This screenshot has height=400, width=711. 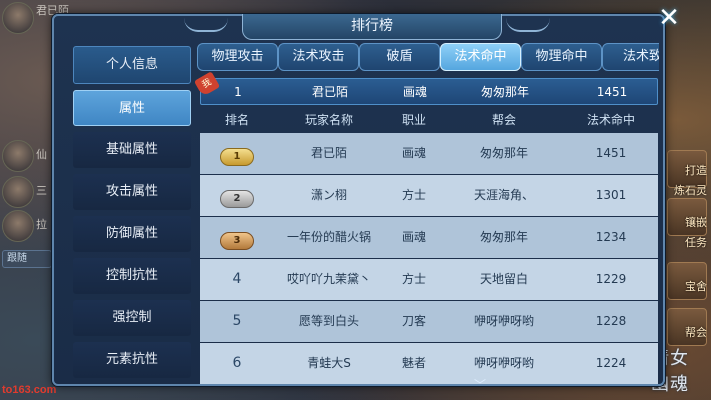 I want to click on table-header: 排名 玩家名称 职业 帮会 法术命中, so click(x=429, y=120).